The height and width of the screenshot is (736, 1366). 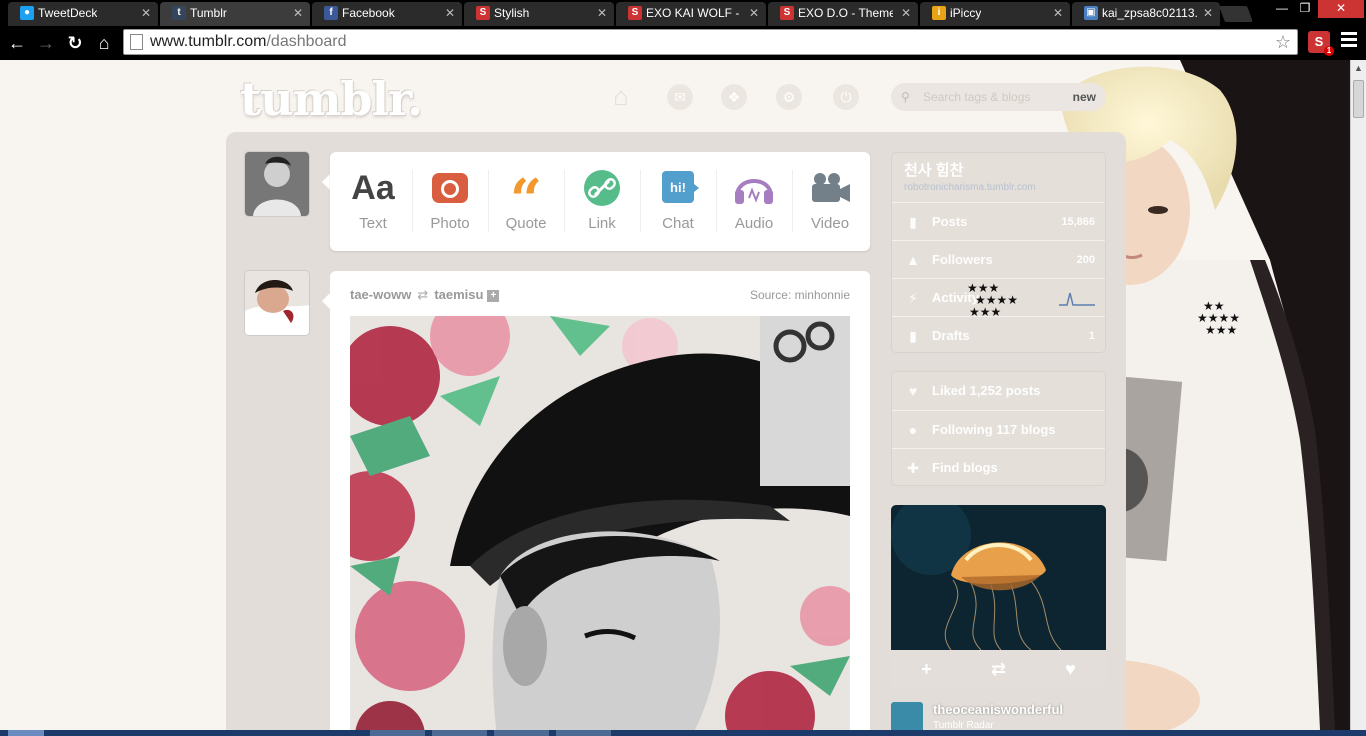 I want to click on tab-stylish: S Stylish ✕, so click(x=539, y=14).